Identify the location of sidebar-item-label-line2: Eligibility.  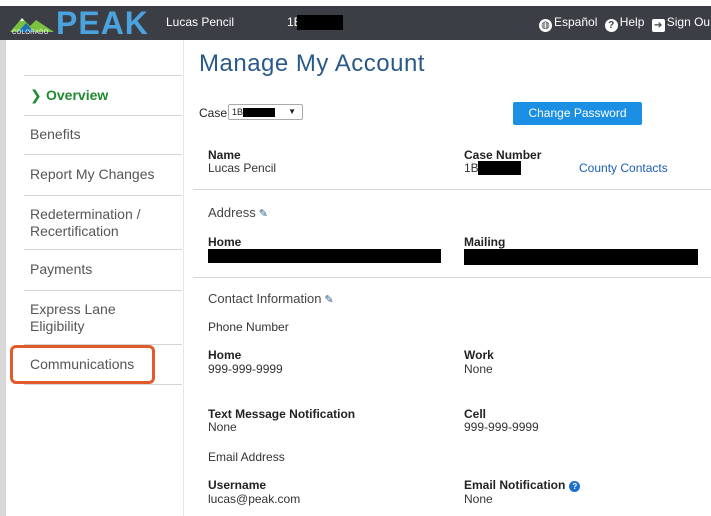
(57, 326).